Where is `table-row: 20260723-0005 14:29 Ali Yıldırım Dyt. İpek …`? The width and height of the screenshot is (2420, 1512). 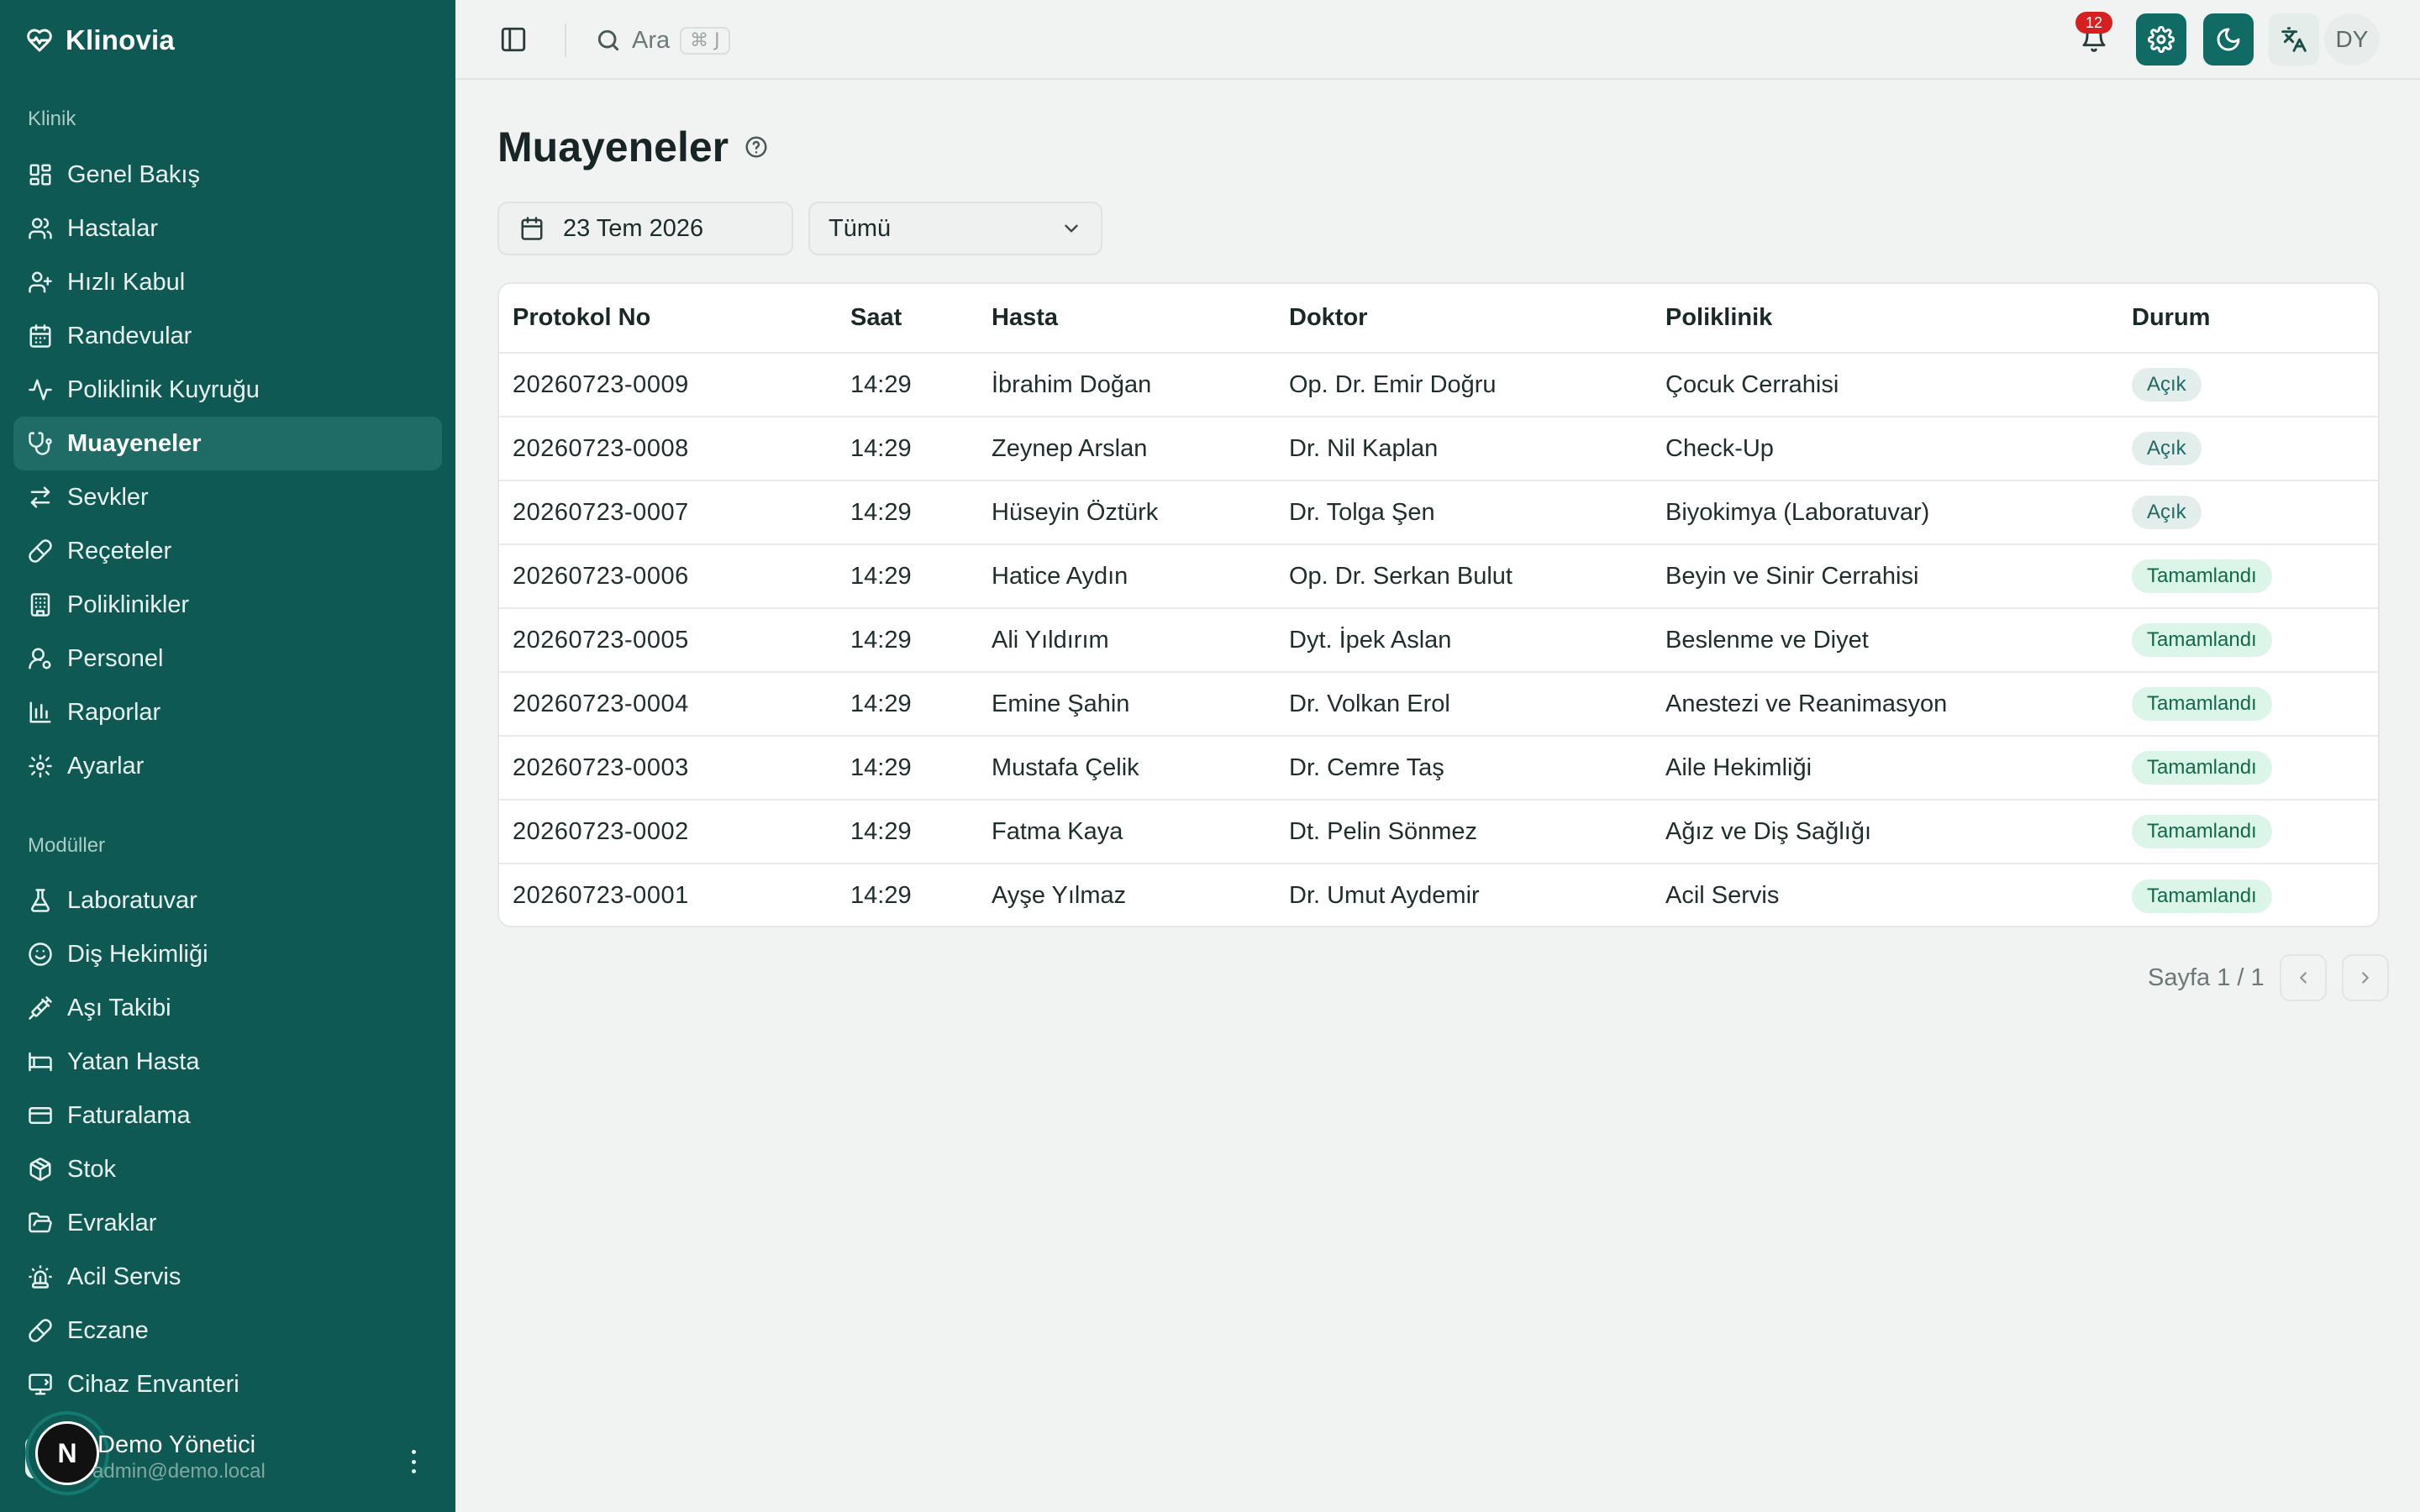 table-row: 20260723-0005 14:29 Ali Yıldırım Dyt. İpek … is located at coordinates (1438, 640).